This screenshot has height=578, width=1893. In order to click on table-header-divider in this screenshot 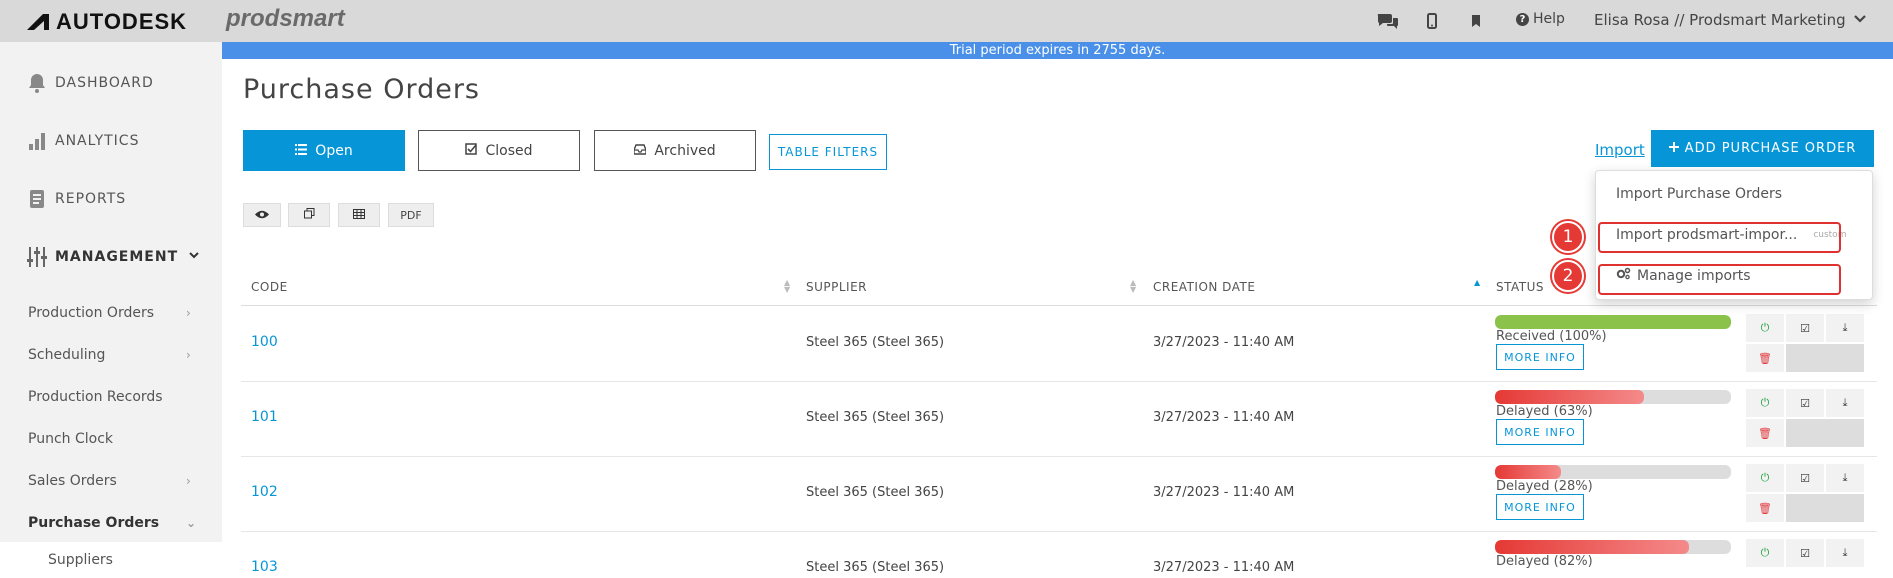, I will do `click(1059, 305)`.